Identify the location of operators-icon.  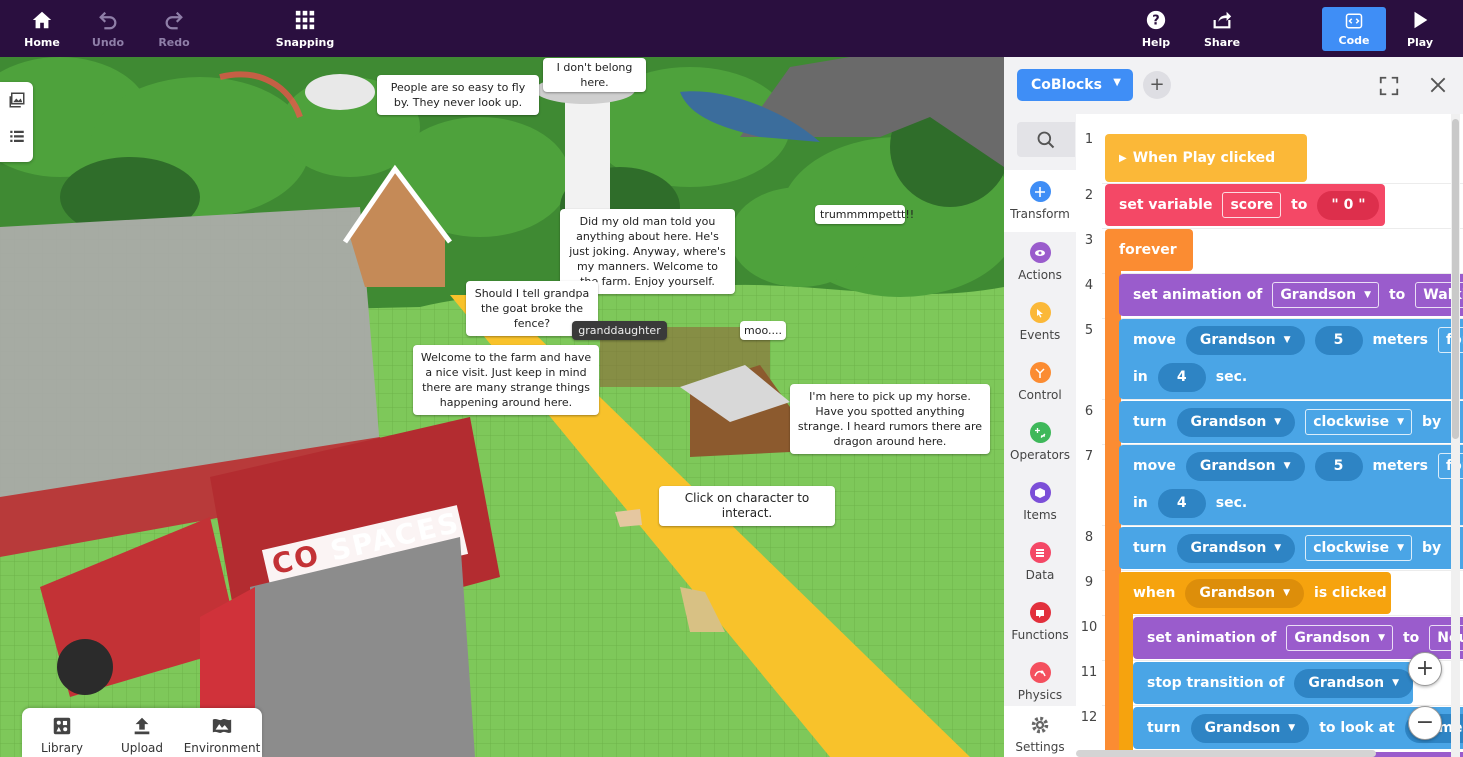
(1040, 432).